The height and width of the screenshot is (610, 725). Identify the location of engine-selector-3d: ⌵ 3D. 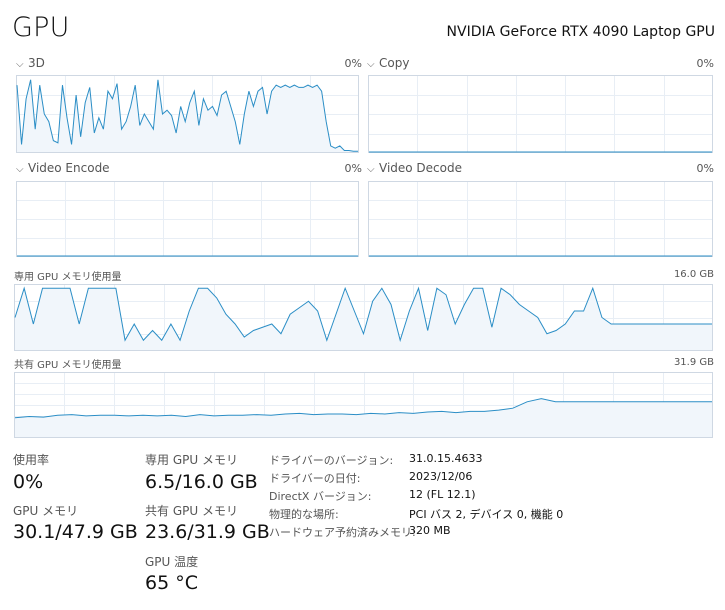
(30, 63).